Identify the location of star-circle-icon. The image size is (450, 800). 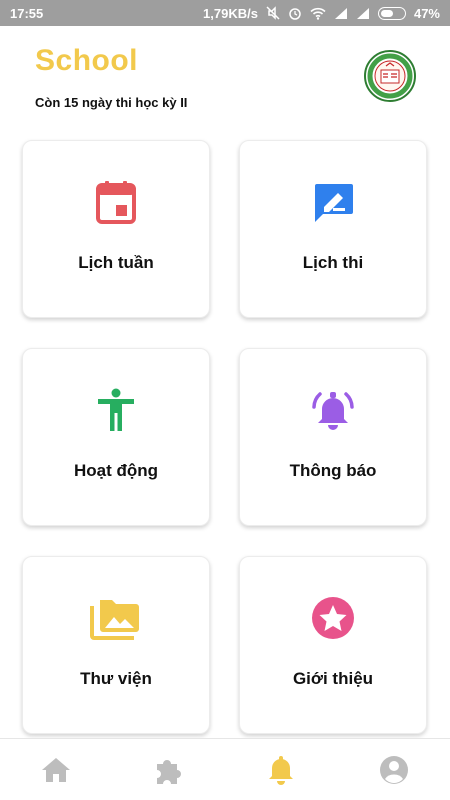
(333, 618).